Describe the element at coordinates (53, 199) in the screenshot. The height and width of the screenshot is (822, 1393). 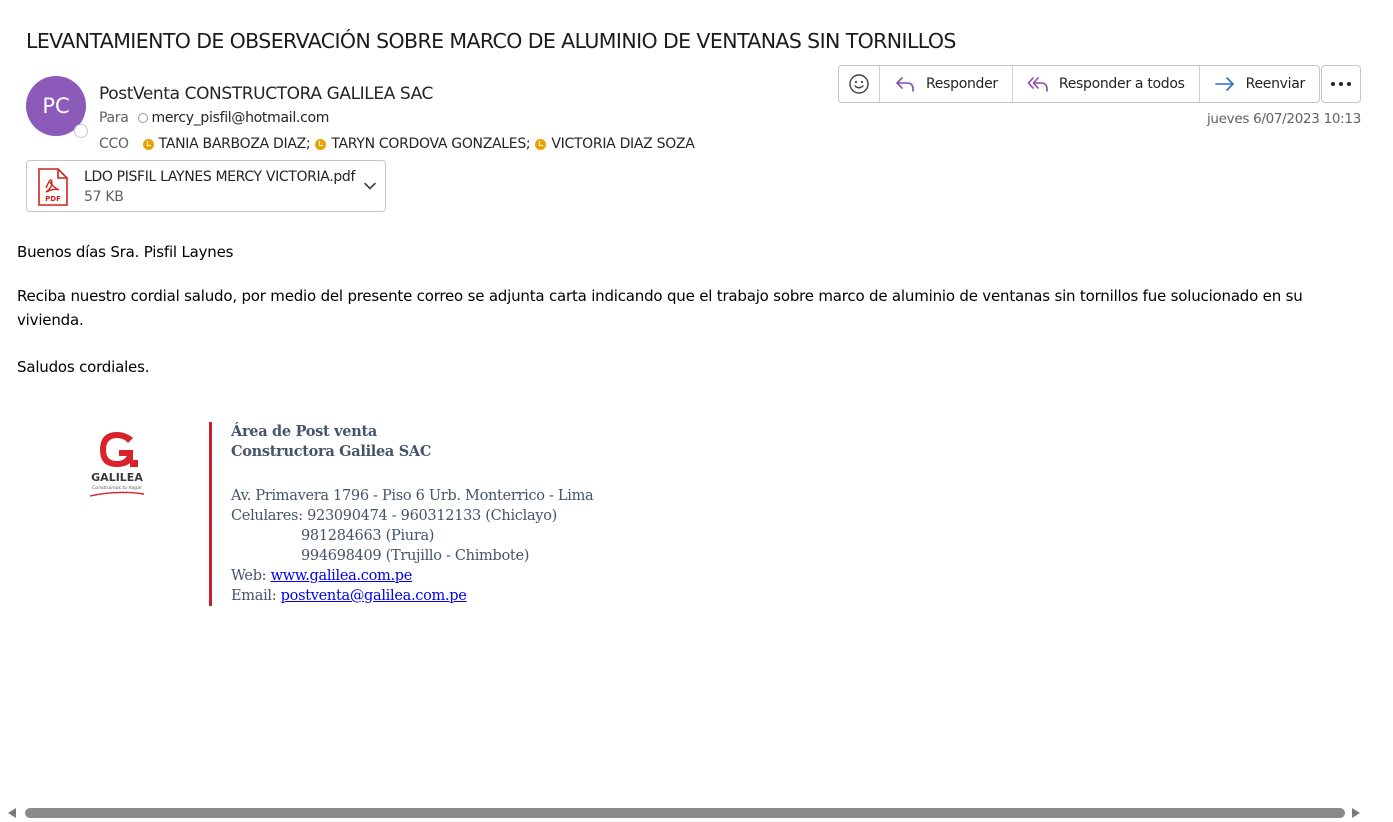
I see `svg-text: PDF` at that location.